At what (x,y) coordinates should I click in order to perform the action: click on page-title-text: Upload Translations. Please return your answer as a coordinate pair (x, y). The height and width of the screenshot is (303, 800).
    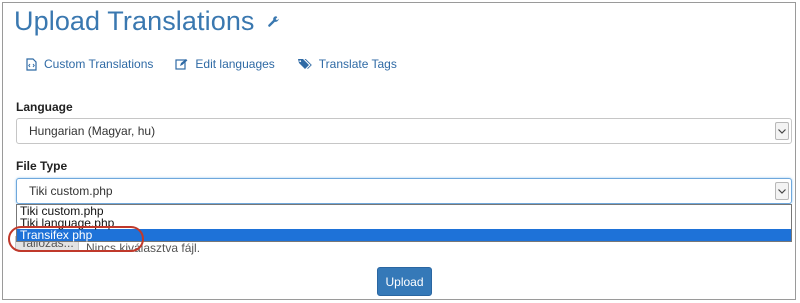
    Looking at the image, I should click on (134, 21).